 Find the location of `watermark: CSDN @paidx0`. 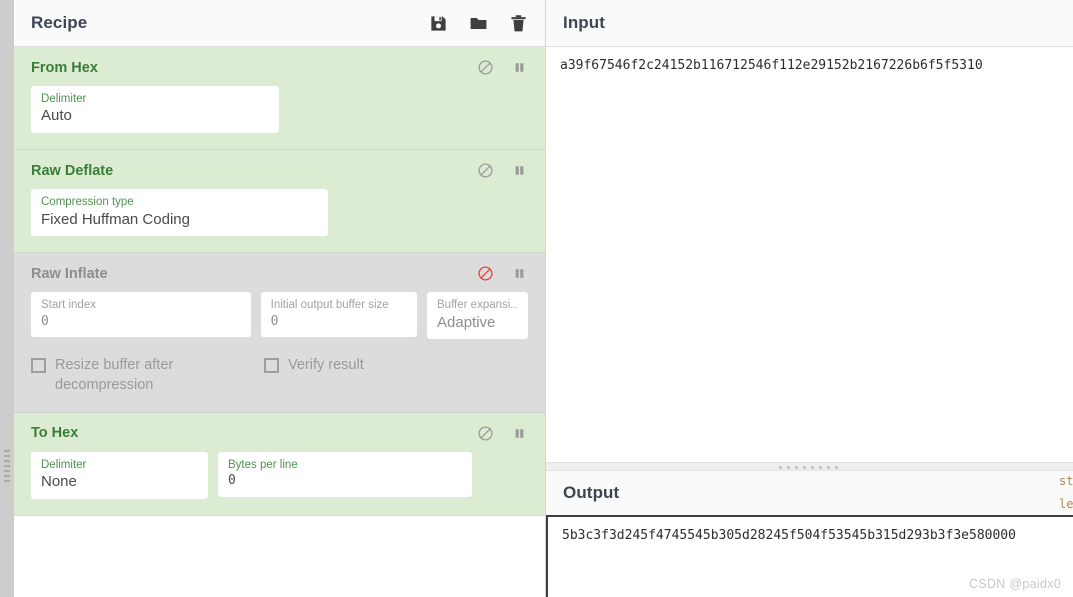

watermark: CSDN @paidx0 is located at coordinates (1014, 584).